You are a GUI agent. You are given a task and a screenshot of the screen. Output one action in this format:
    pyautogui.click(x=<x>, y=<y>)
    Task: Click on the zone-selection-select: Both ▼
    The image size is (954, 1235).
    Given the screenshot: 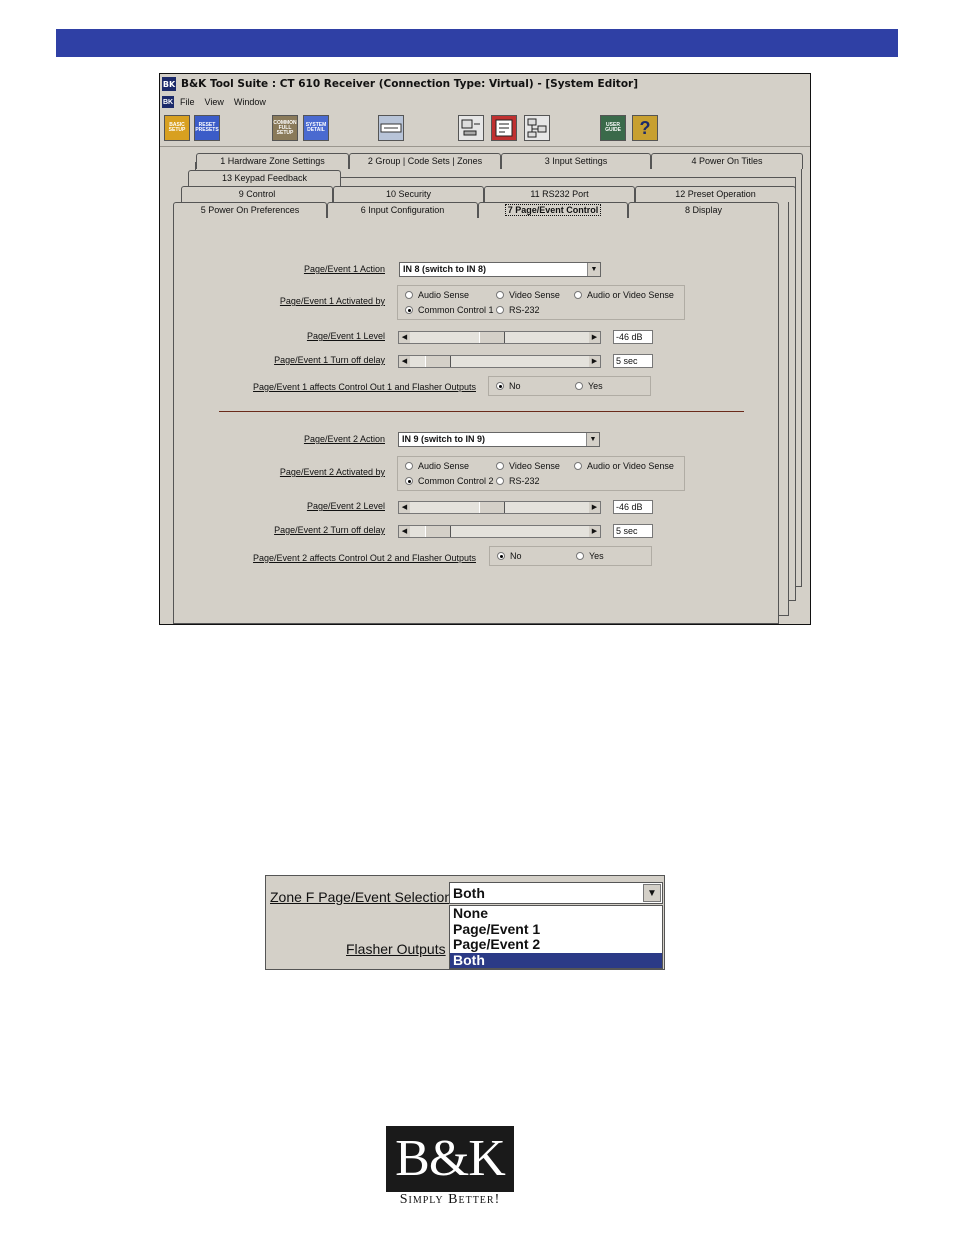 What is the action you would take?
    pyautogui.click(x=556, y=893)
    